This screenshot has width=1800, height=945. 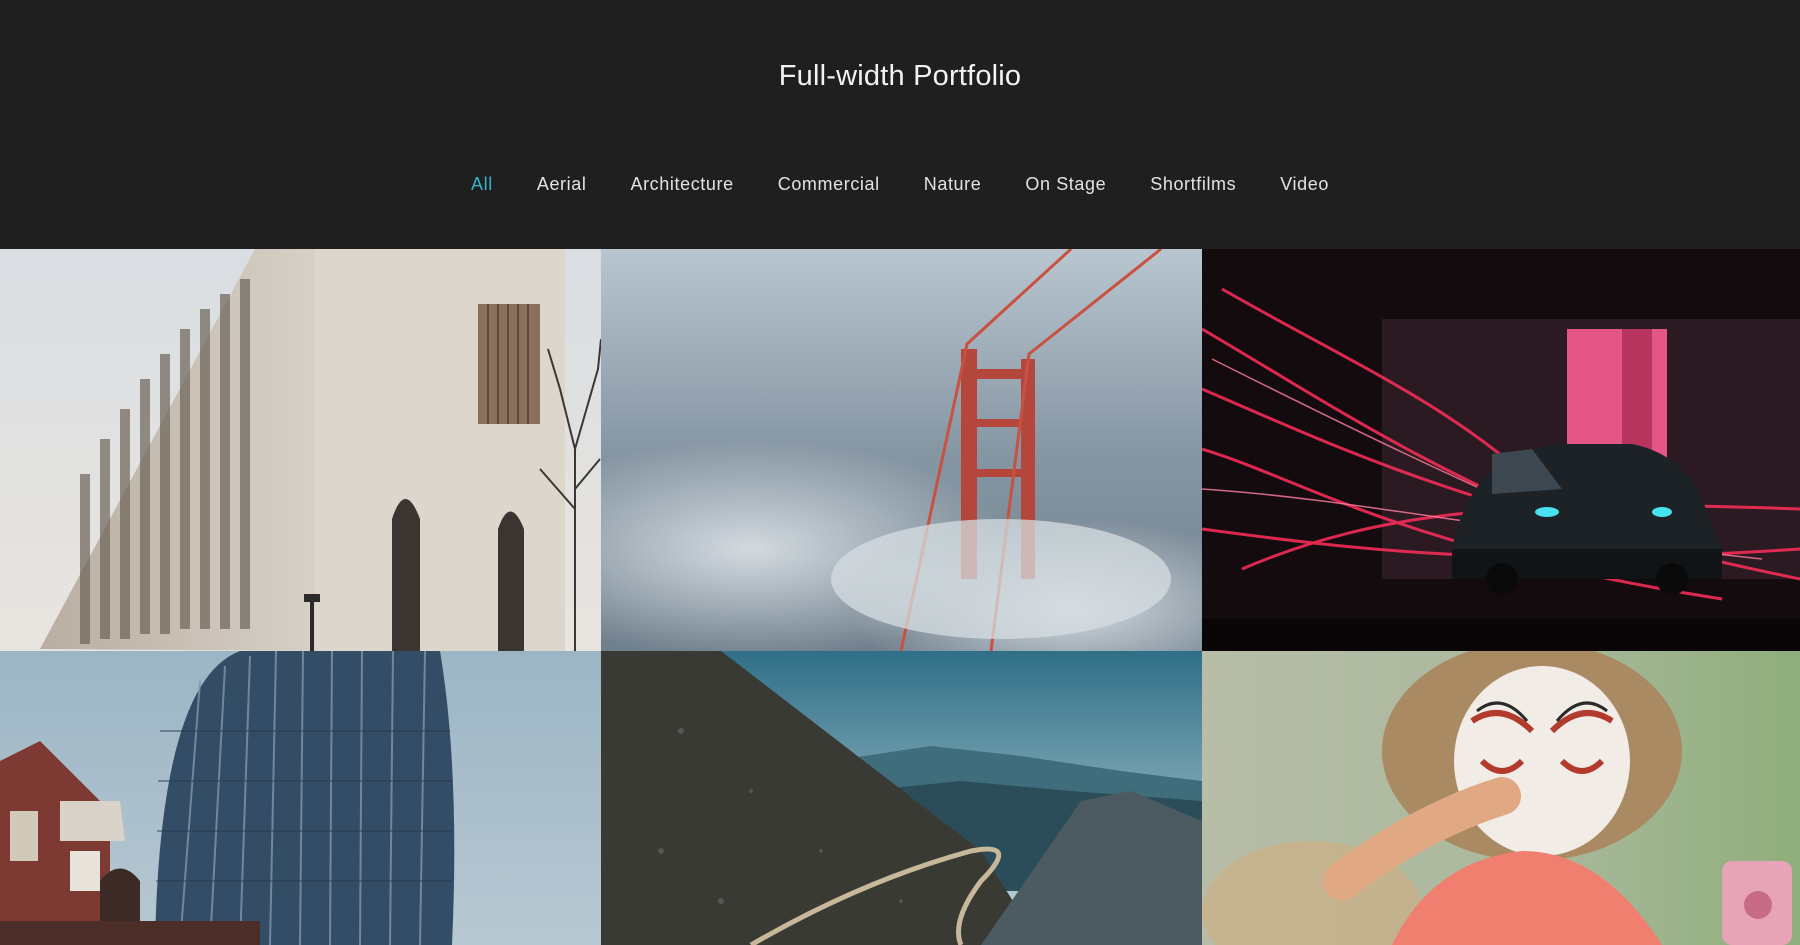 I want to click on portfolio-item-building, so click(x=300, y=450).